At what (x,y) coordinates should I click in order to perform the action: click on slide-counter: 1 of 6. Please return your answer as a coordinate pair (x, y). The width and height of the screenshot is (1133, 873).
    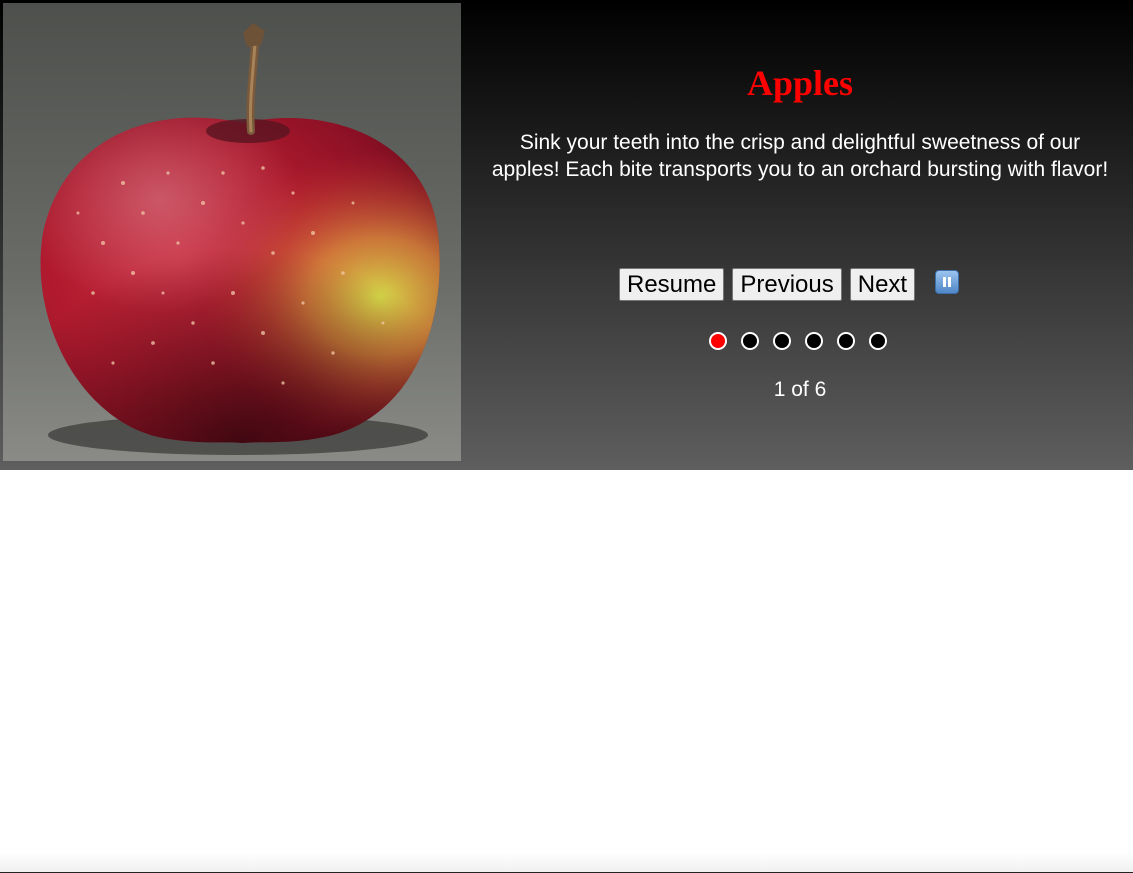
    Looking at the image, I should click on (800, 389).